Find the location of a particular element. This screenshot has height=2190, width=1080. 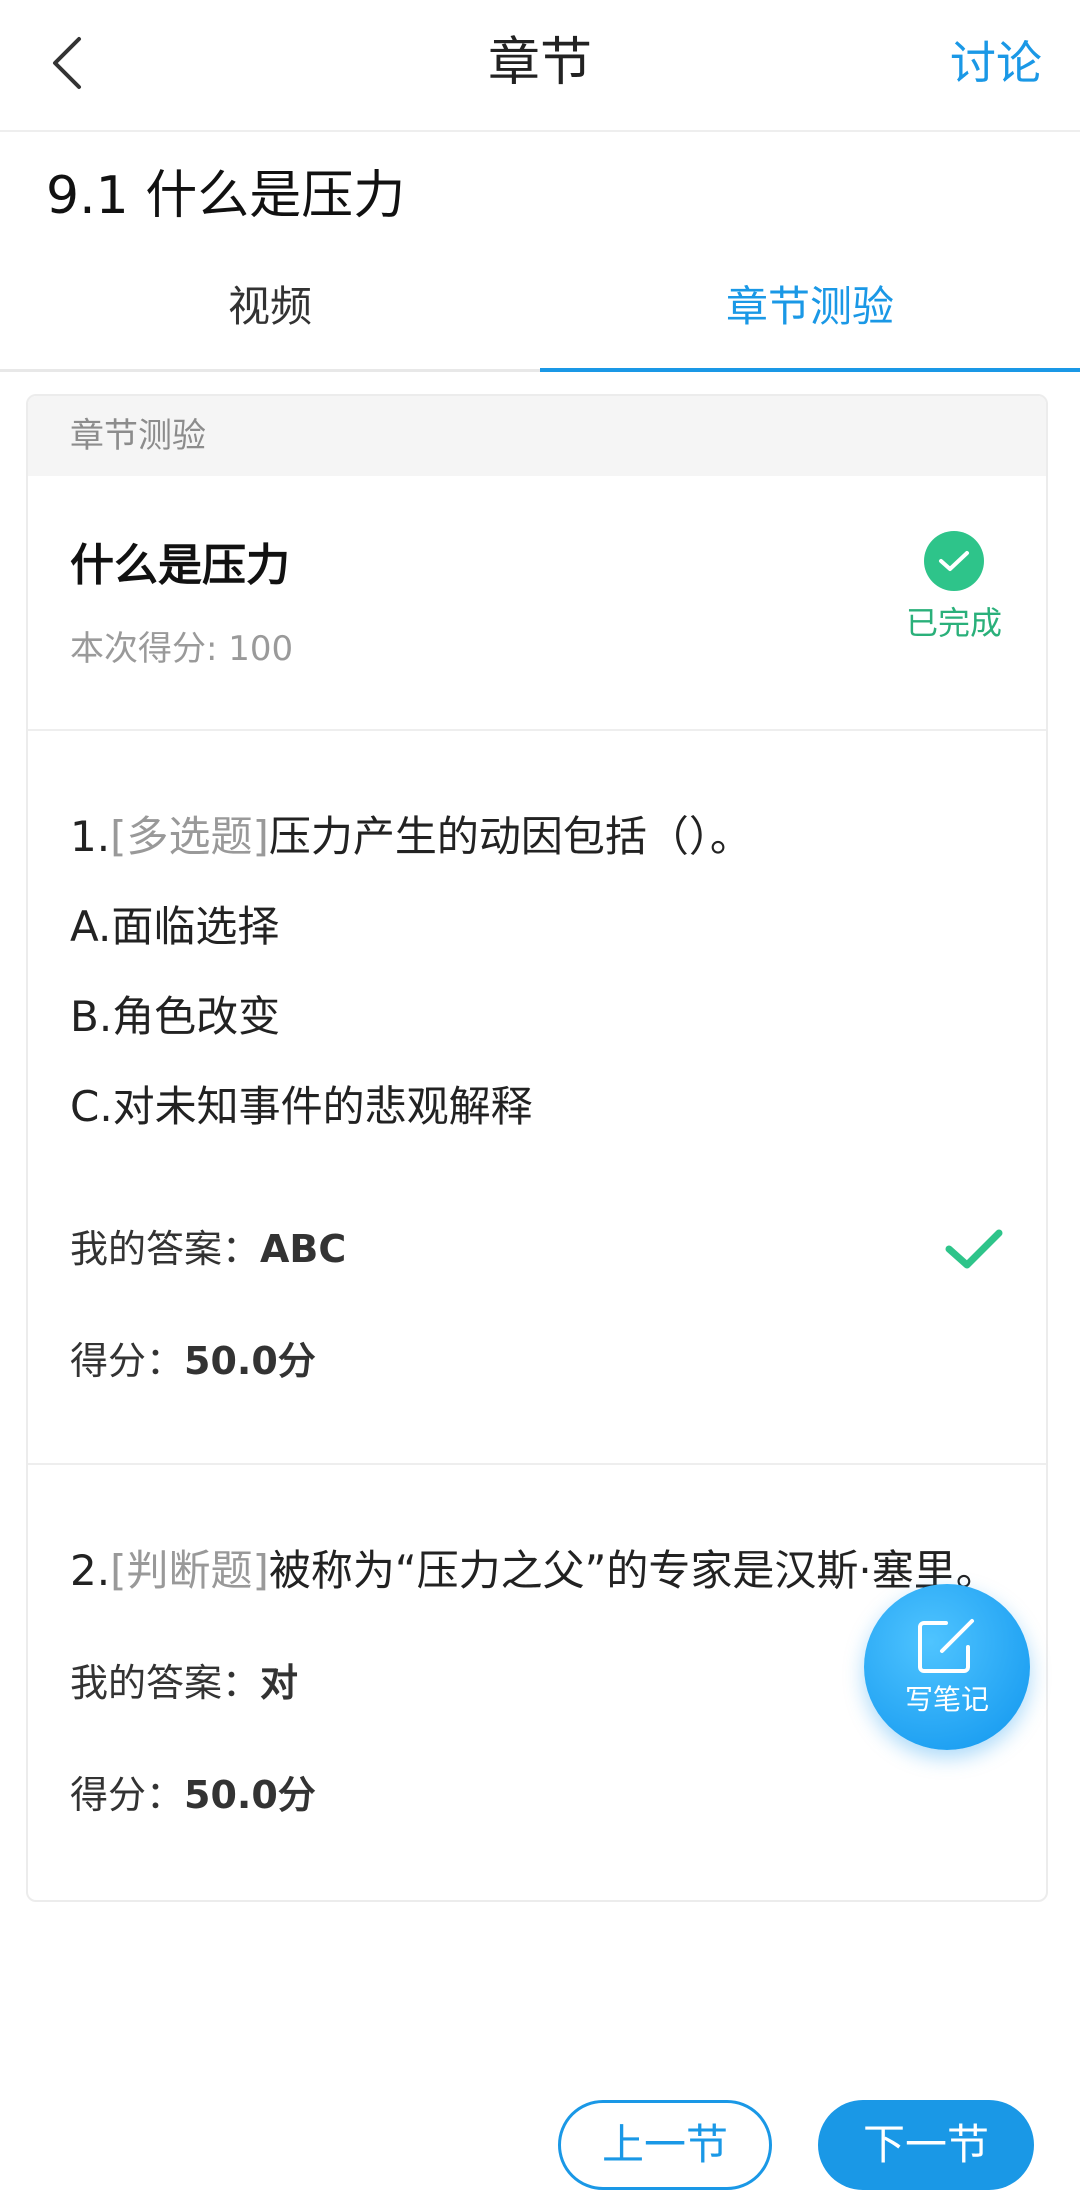

question-number: 1. is located at coordinates (90, 836).